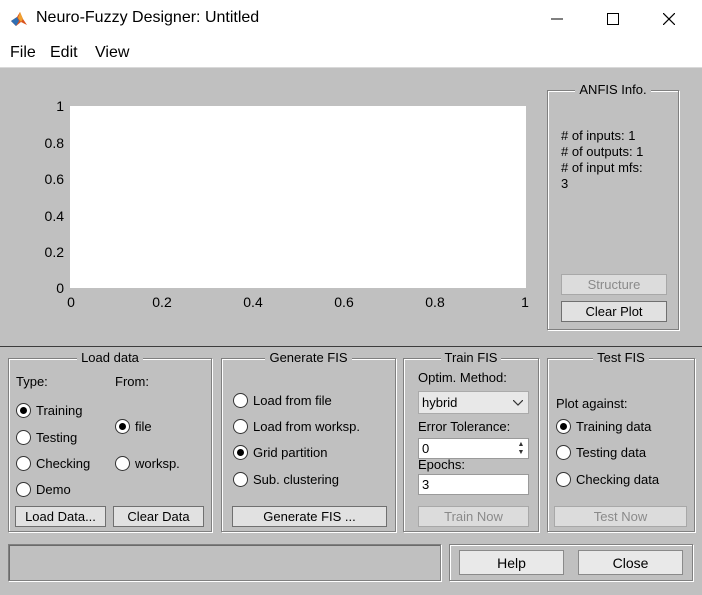  I want to click on outputs-count: # of outputs: 1, so click(602, 151).